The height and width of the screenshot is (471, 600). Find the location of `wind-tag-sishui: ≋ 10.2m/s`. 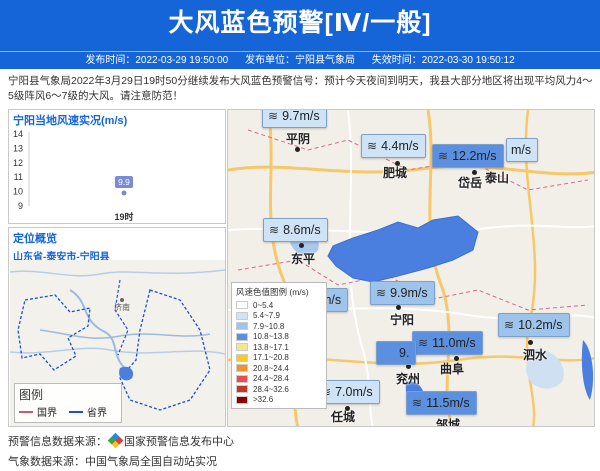

wind-tag-sishui: ≋ 10.2m/s is located at coordinates (534, 325).